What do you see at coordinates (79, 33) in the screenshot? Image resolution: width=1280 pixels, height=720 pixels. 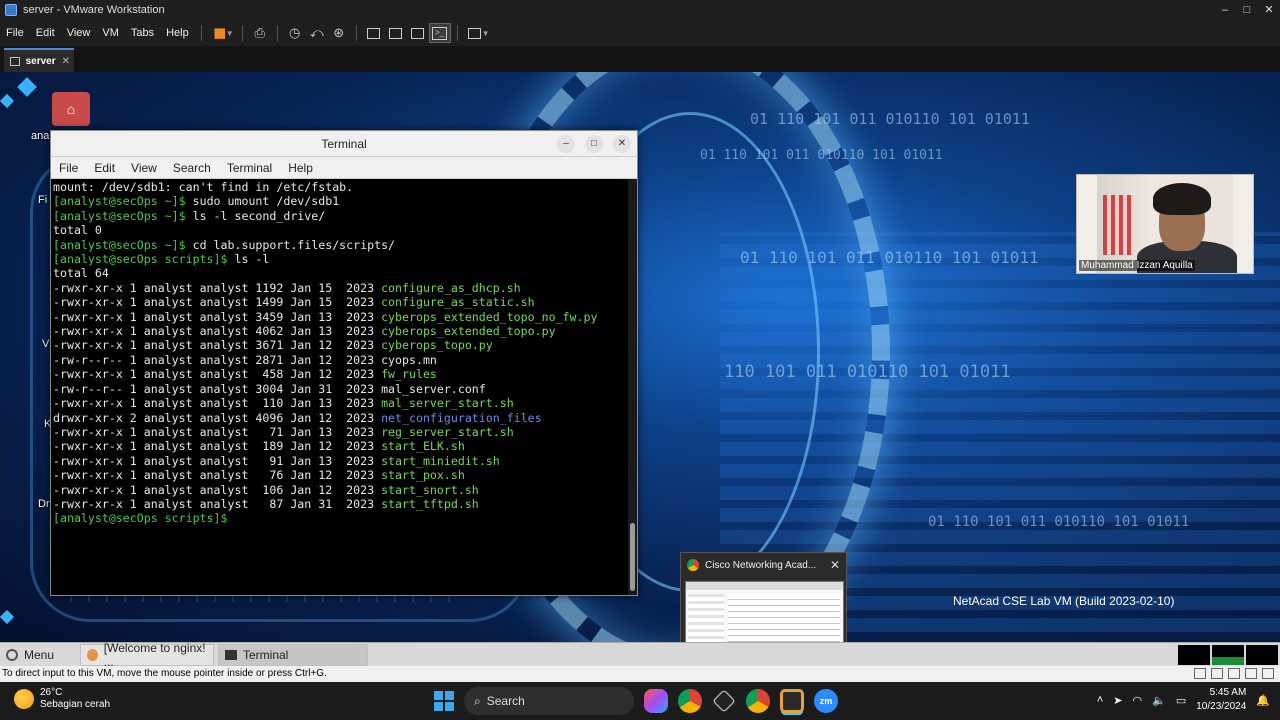 I see `menu-view: View` at bounding box center [79, 33].